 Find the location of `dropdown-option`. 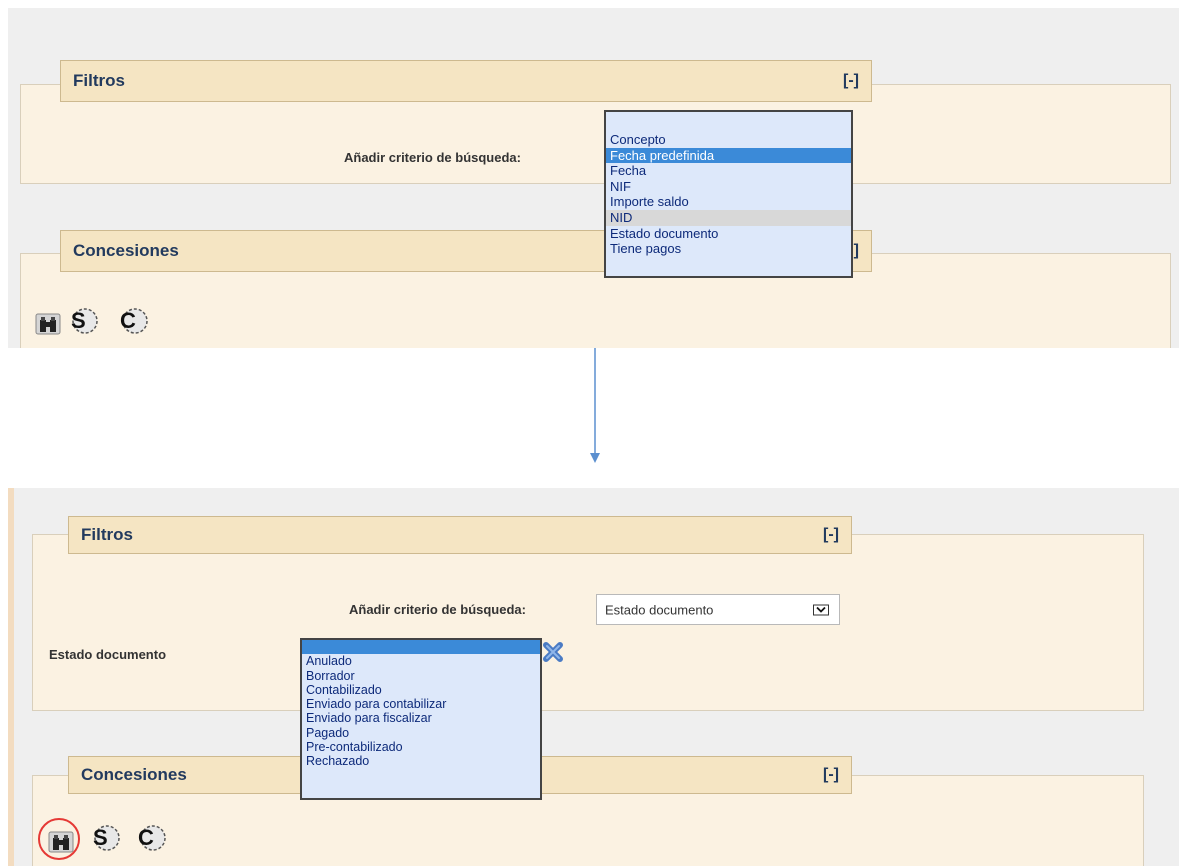

dropdown-option is located at coordinates (421, 647).